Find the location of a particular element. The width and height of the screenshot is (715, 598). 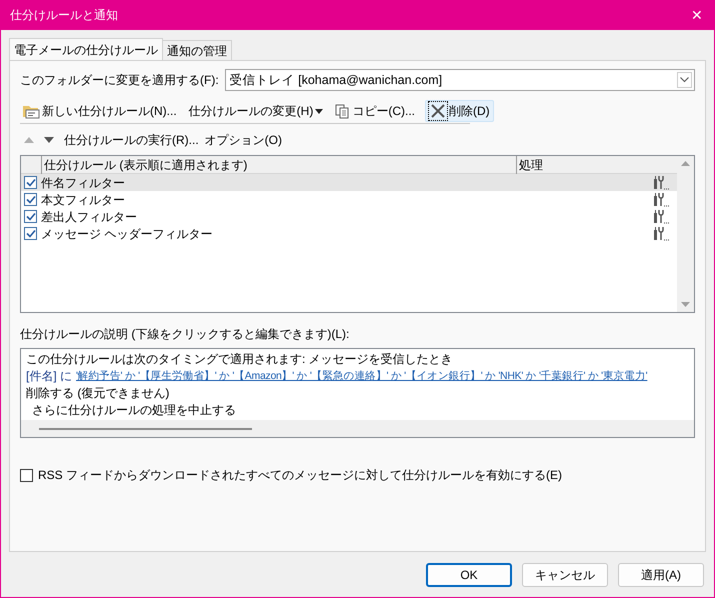

section-label: 仕分けルールの説明 (下線をクリックすると編集できます)(L): is located at coordinates (185, 334).